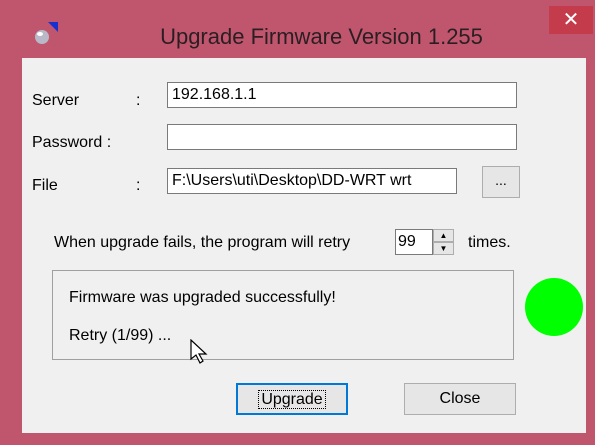 The height and width of the screenshot is (445, 595). What do you see at coordinates (138, 185) in the screenshot?
I see `file-colon: :` at bounding box center [138, 185].